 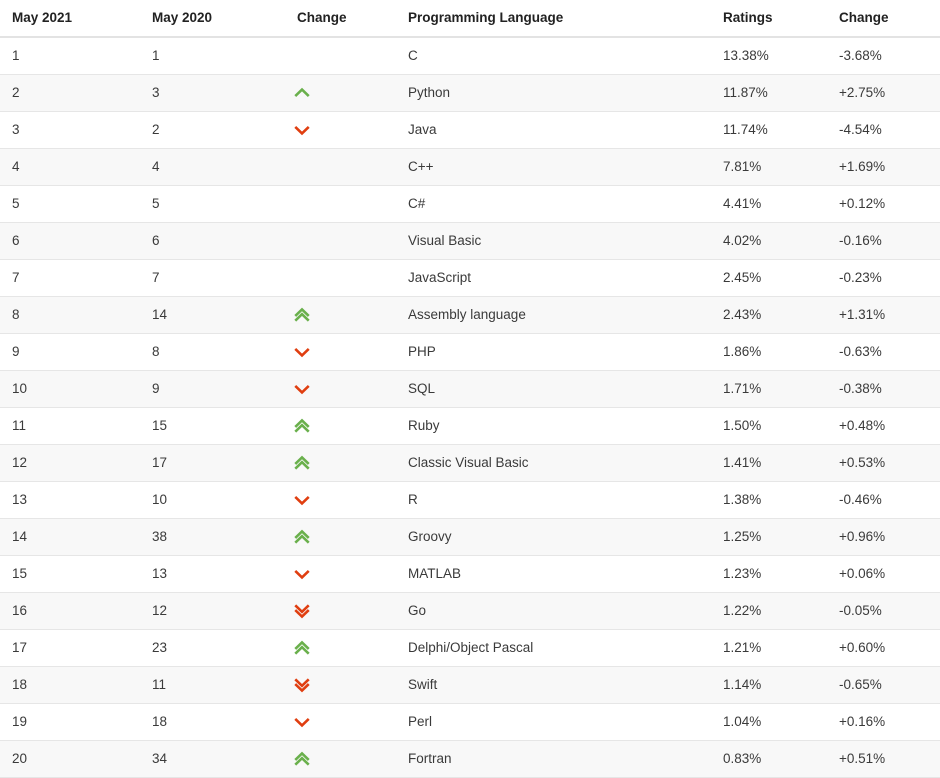 I want to click on cell-programming-language: Perl, so click(x=550, y=722).